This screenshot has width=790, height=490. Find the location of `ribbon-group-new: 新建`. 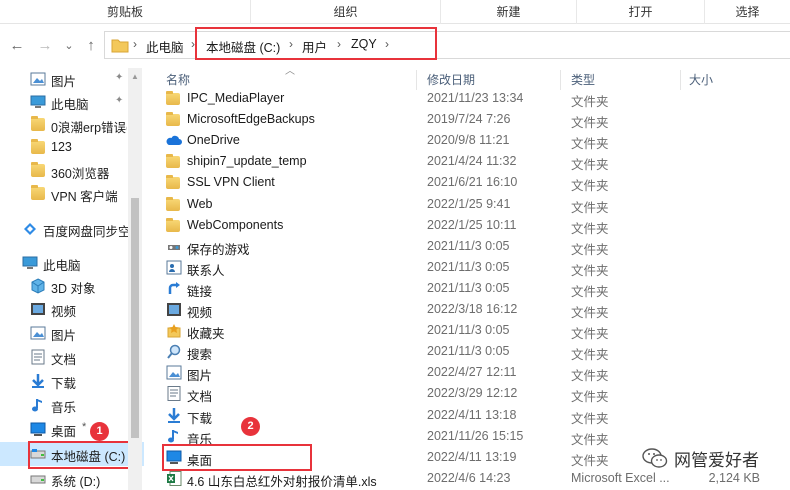

ribbon-group-new: 新建 is located at coordinates (508, 12).